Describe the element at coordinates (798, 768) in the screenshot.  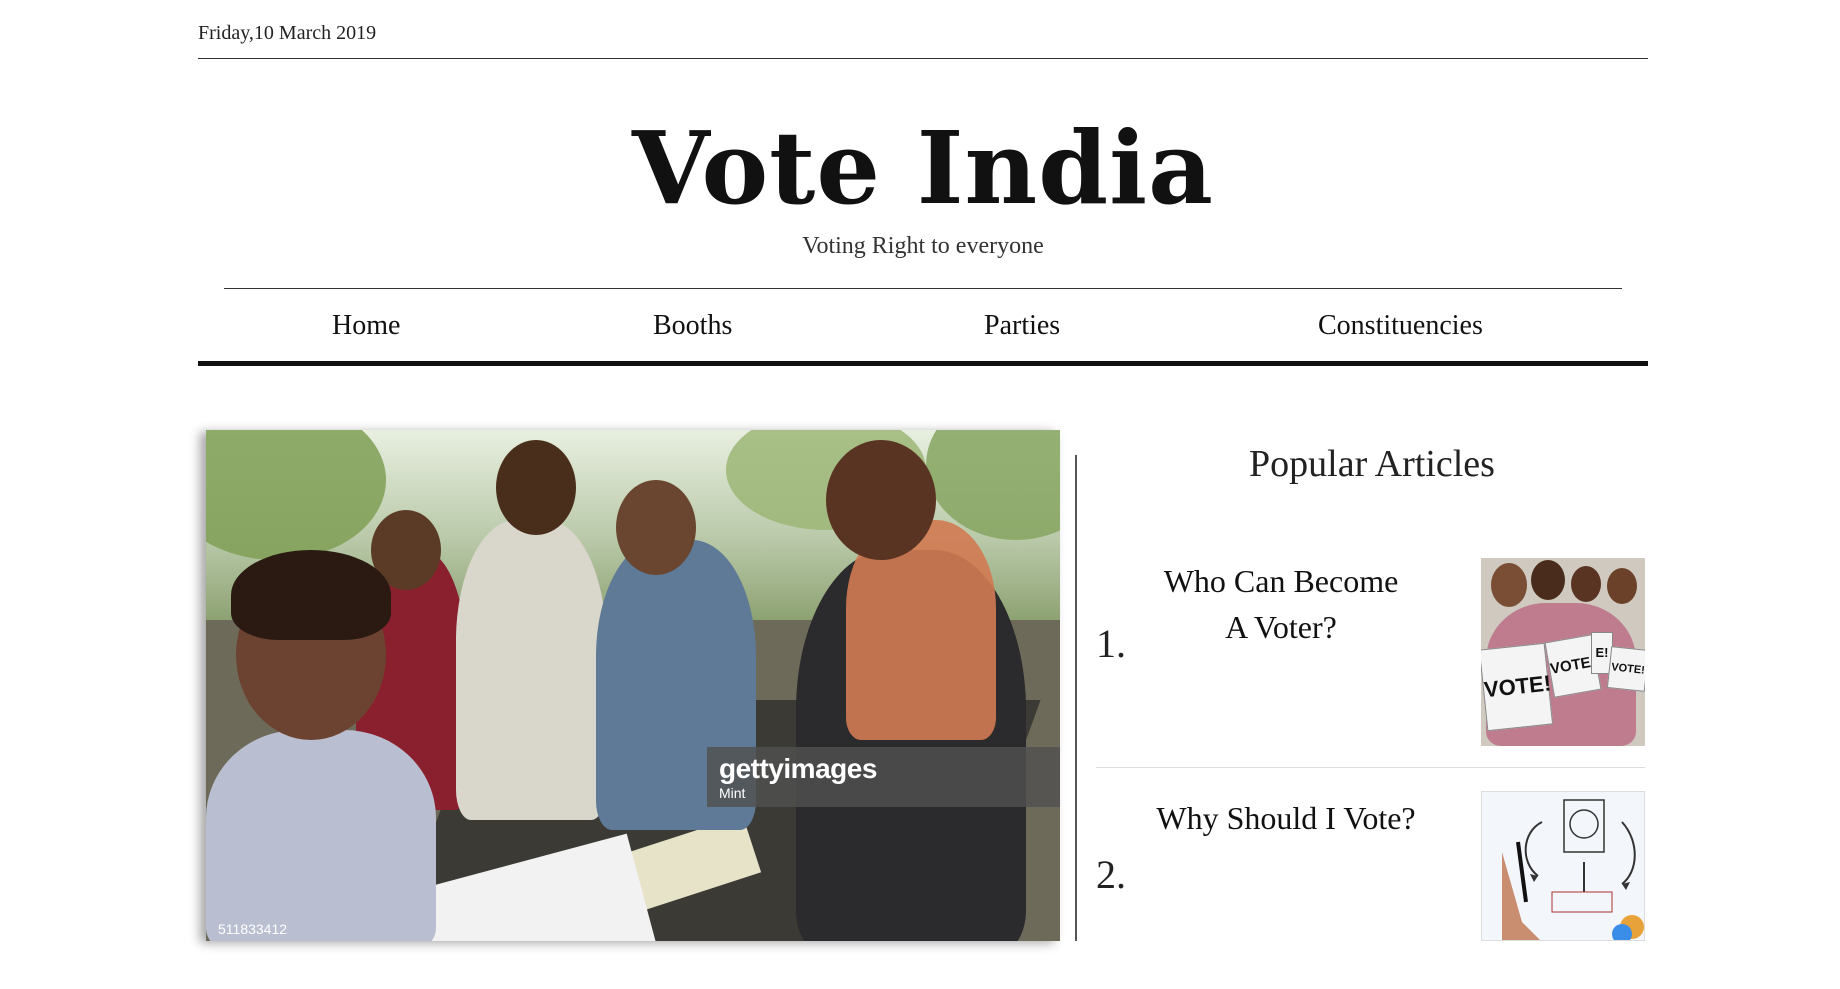
I see `watermark-brand: gettyimages` at that location.